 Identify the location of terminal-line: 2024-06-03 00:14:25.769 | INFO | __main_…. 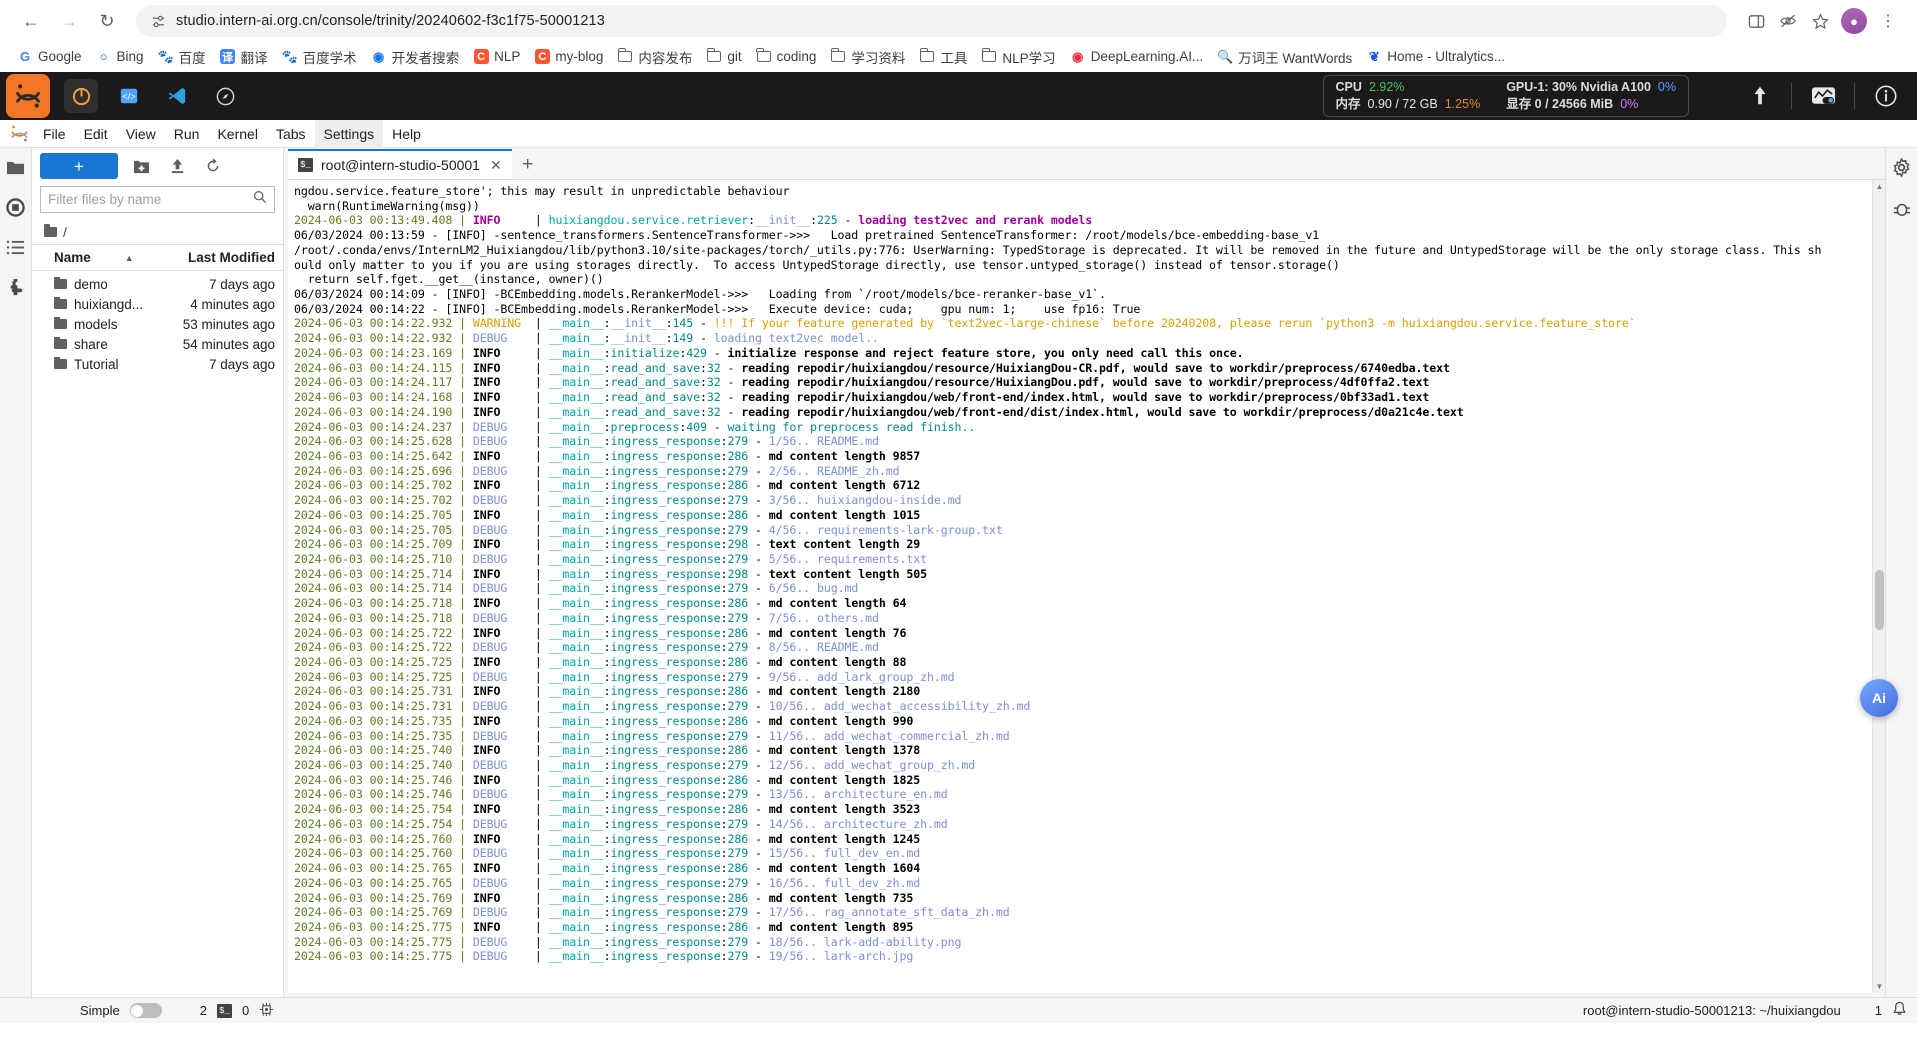
(604, 897).